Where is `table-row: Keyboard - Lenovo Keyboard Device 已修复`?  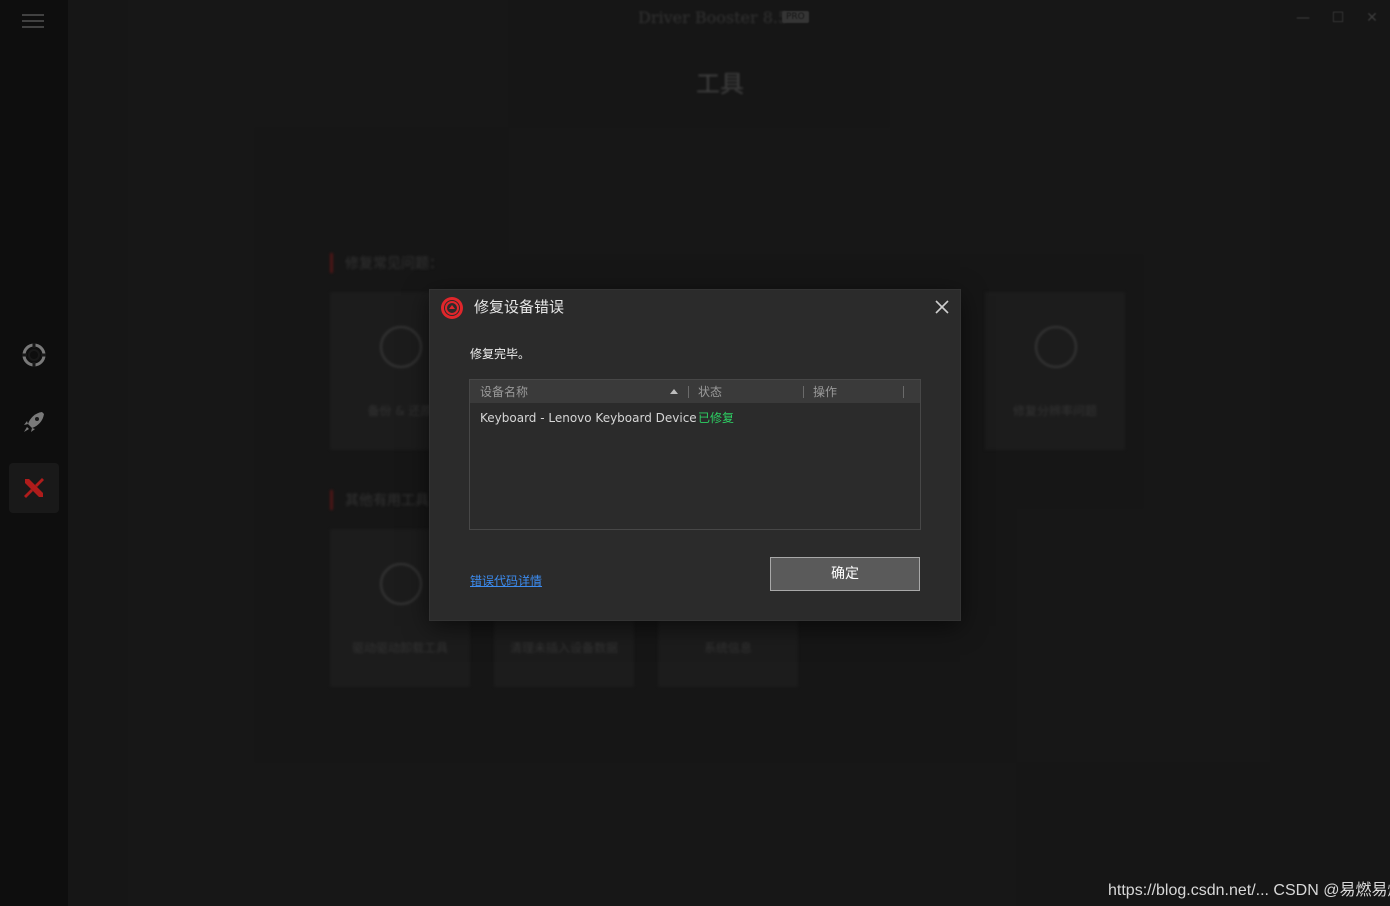
table-row: Keyboard - Lenovo Keyboard Device 已修复 is located at coordinates (695, 418).